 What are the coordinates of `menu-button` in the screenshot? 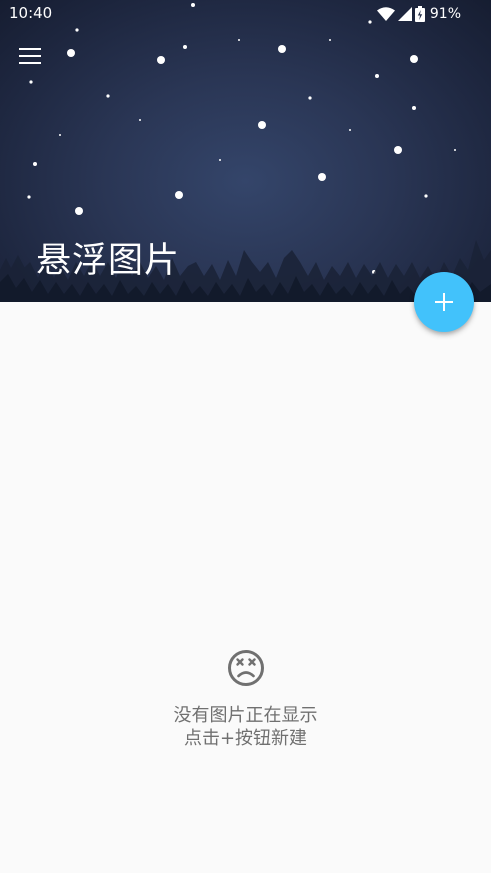 It's located at (30, 56).